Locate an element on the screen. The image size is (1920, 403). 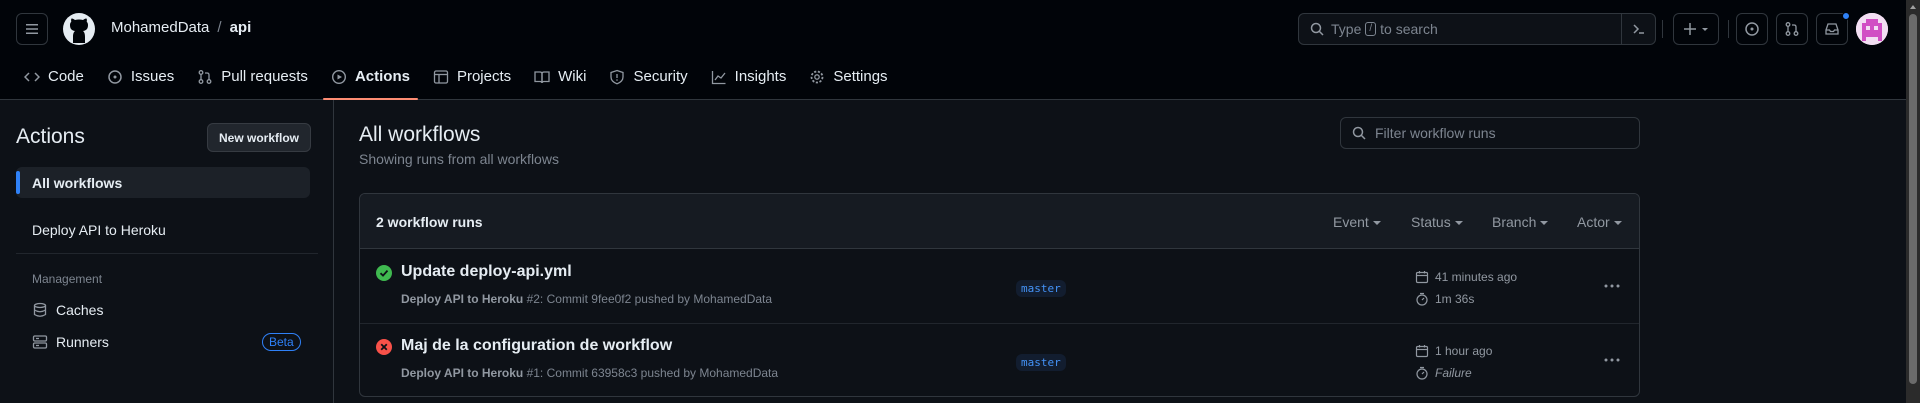
run-duration: Failure is located at coordinates (1443, 373).